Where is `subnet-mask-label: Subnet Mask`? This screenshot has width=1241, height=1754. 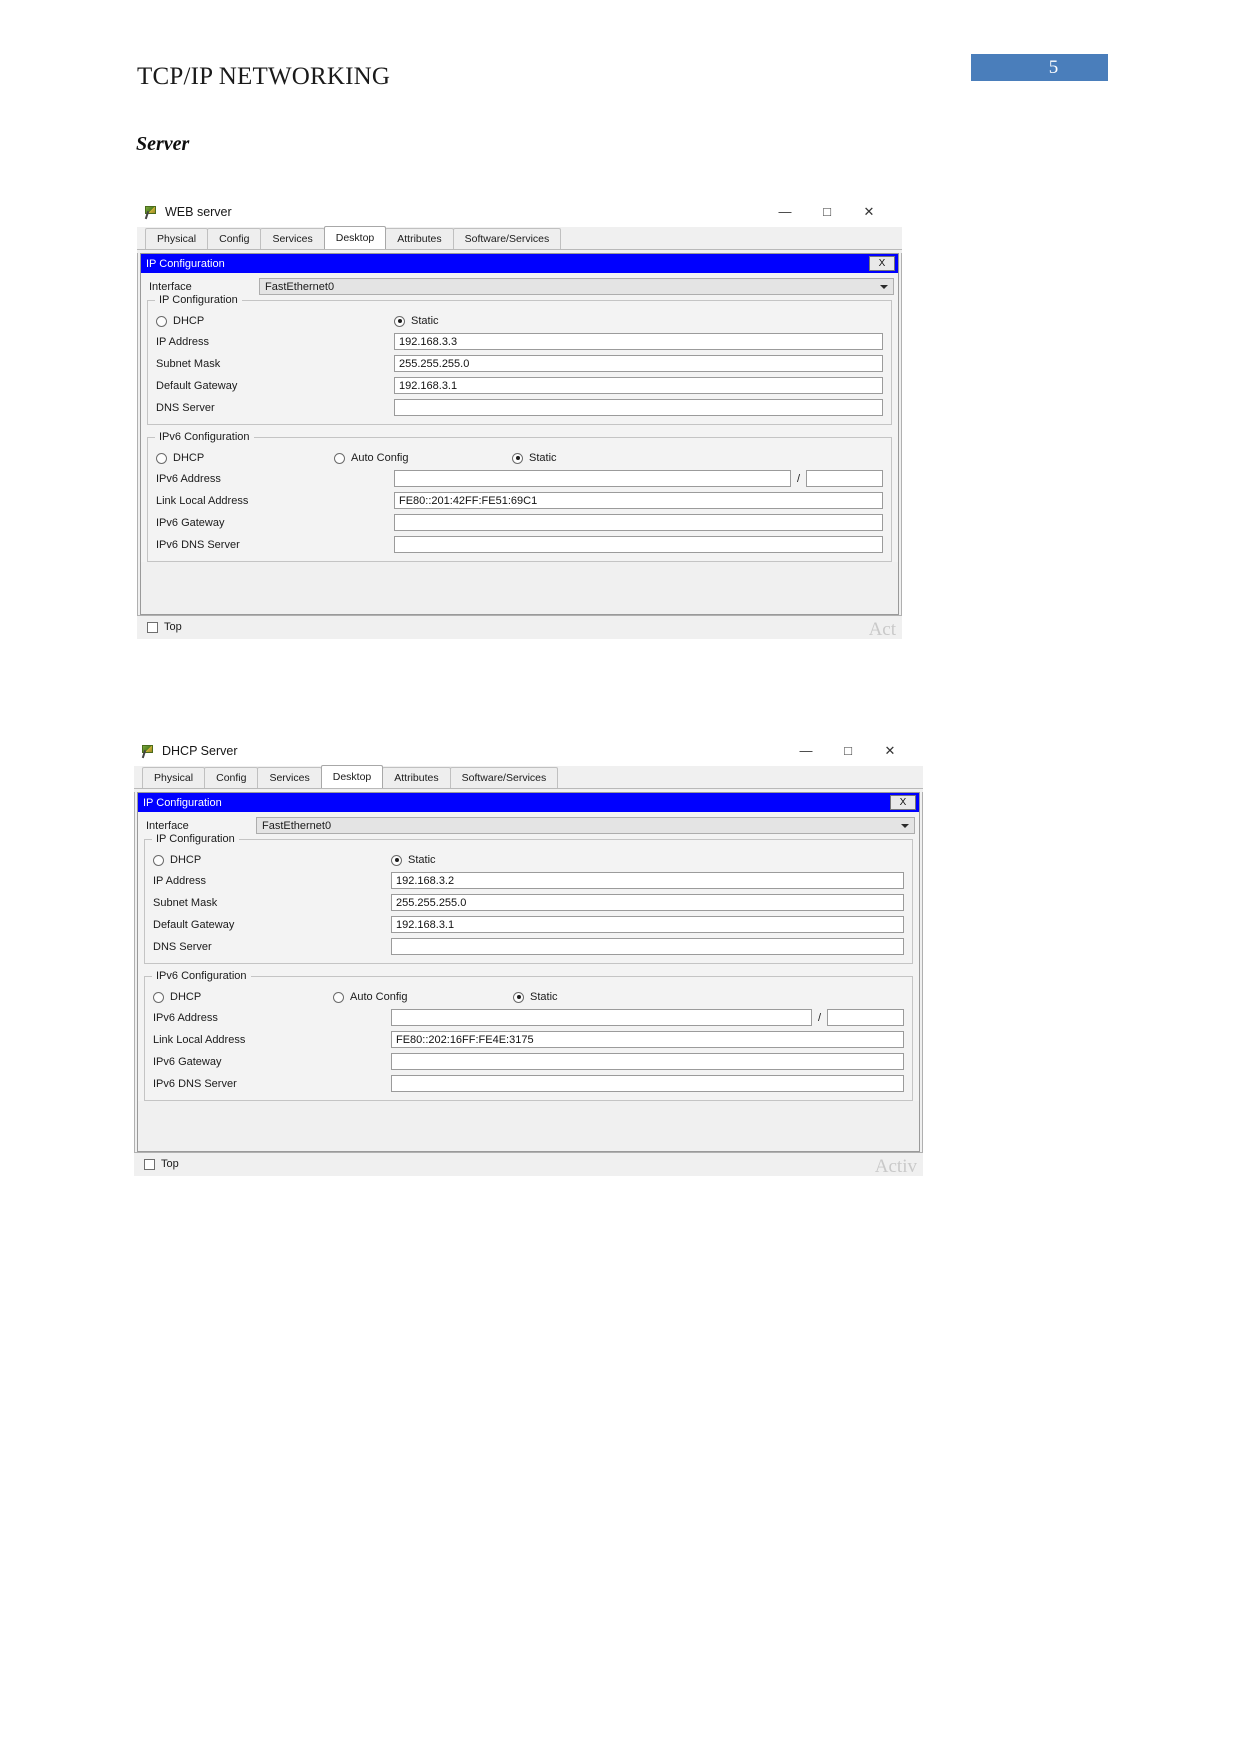
subnet-mask-label: Subnet Mask is located at coordinates (185, 902).